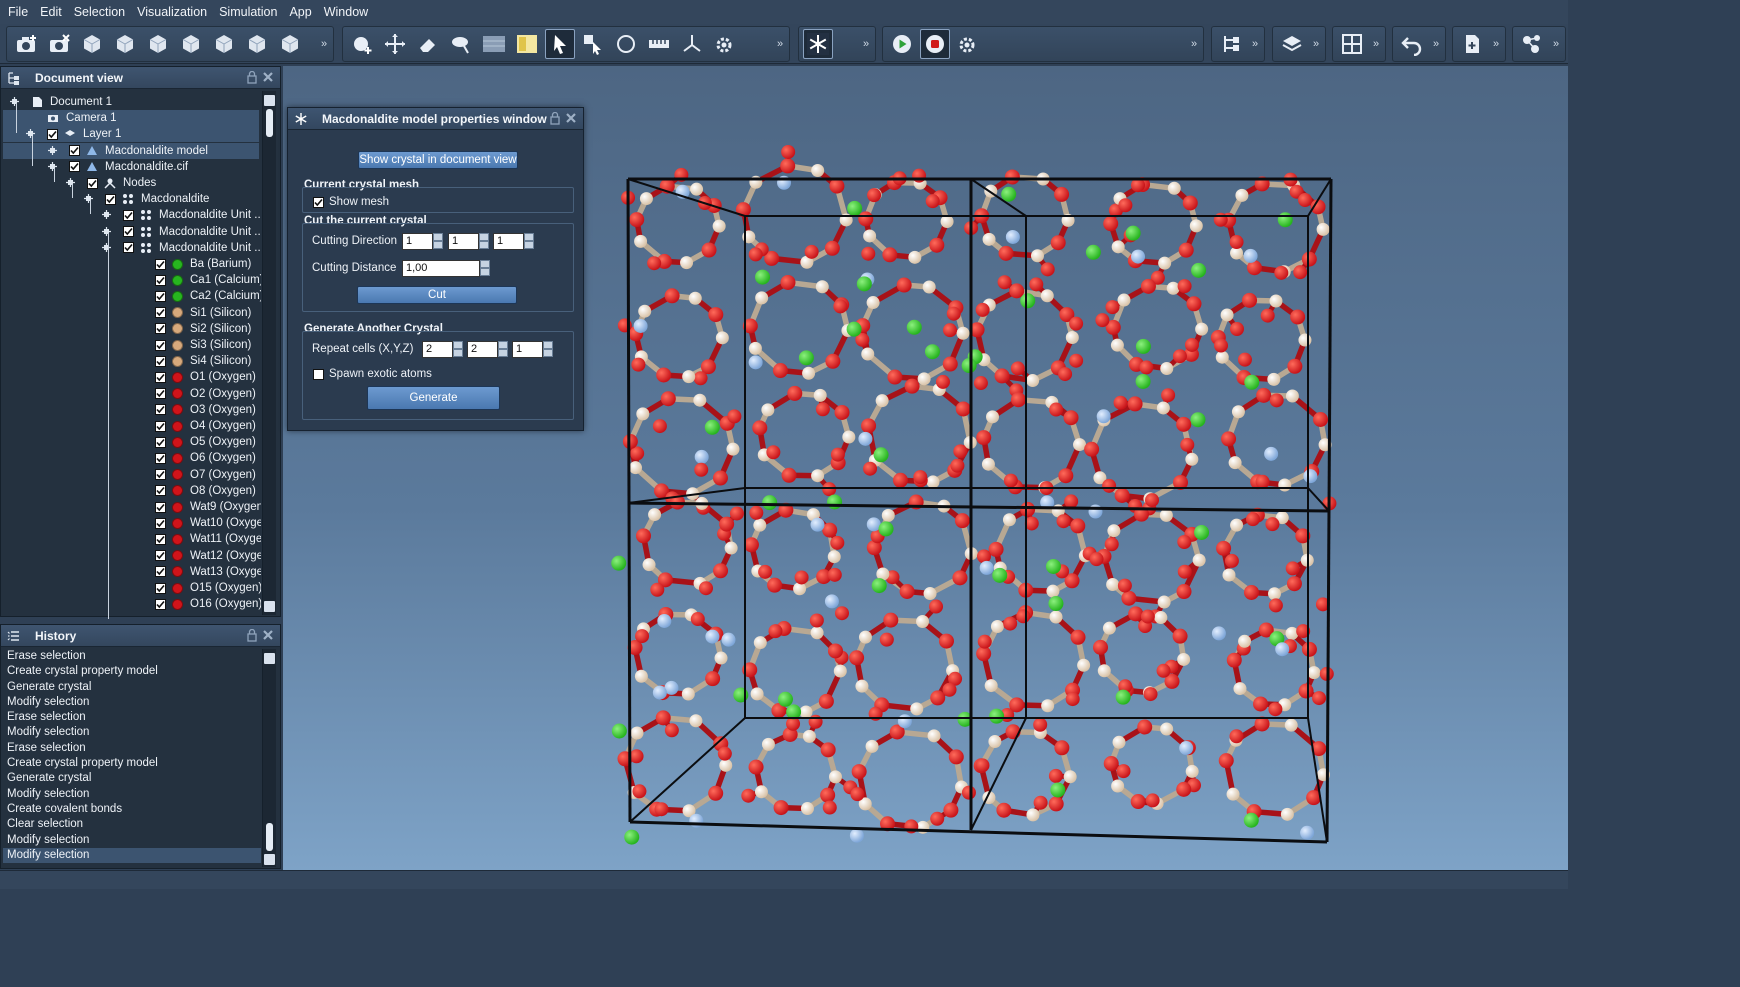  What do you see at coordinates (132, 671) in the screenshot?
I see `history-item: Create crystal property model` at bounding box center [132, 671].